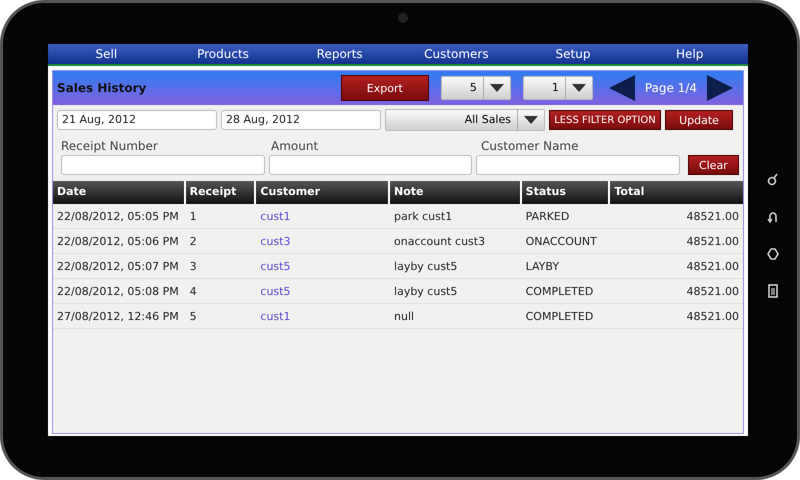 Image resolution: width=800 pixels, height=480 pixels. What do you see at coordinates (193, 217) in the screenshot?
I see `table-cell-text: 1` at bounding box center [193, 217].